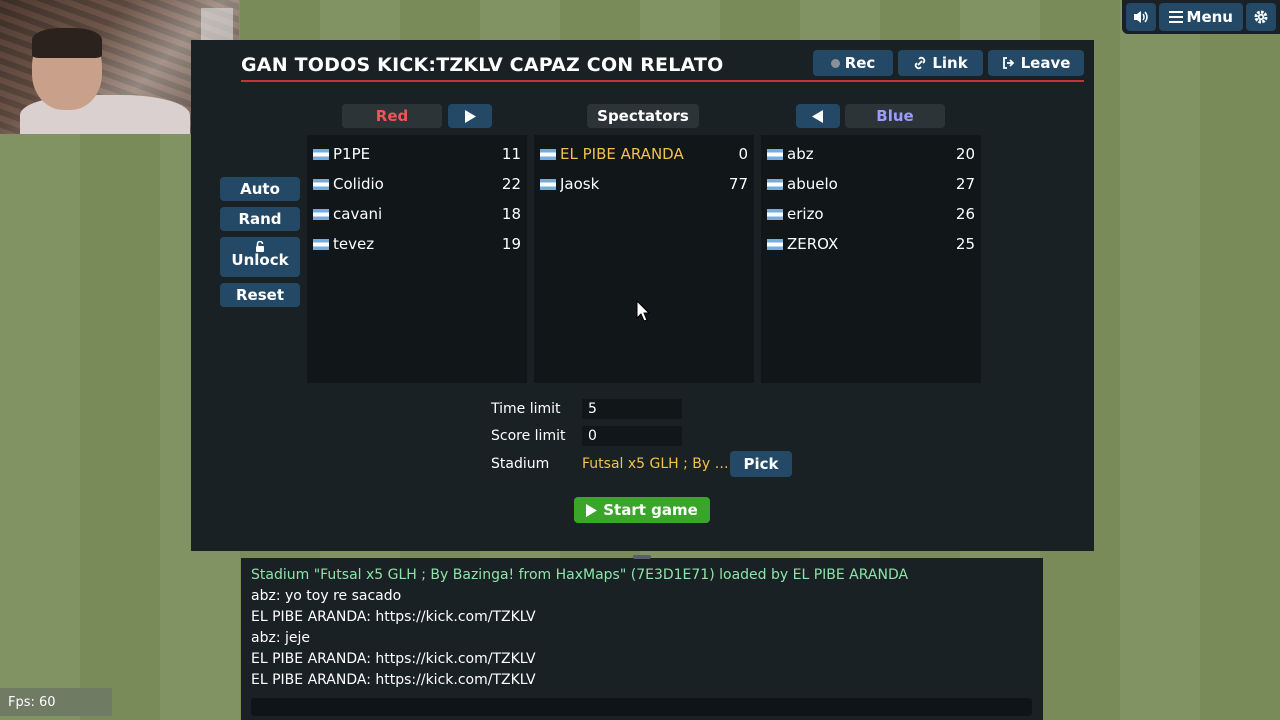 The width and height of the screenshot is (1280, 720). I want to click on sound-button, so click(1140, 17).